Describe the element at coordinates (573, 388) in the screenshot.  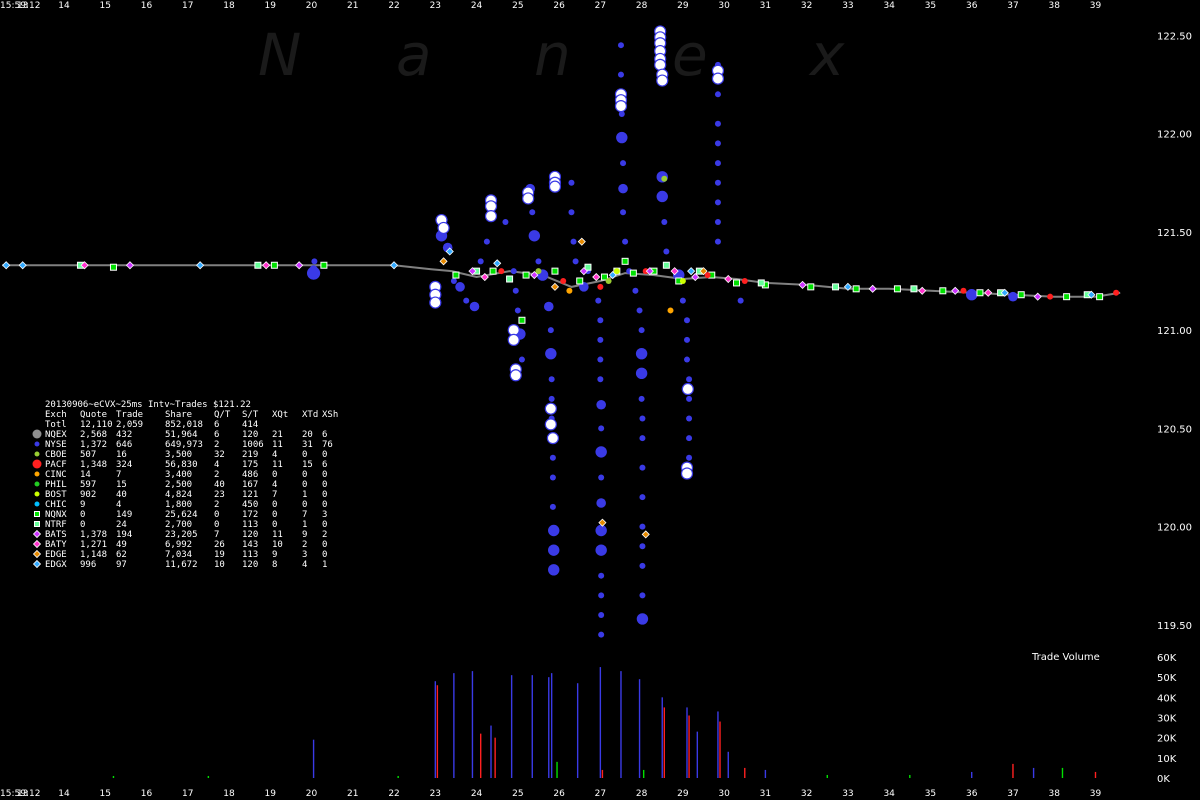
I see `series-edge` at that location.